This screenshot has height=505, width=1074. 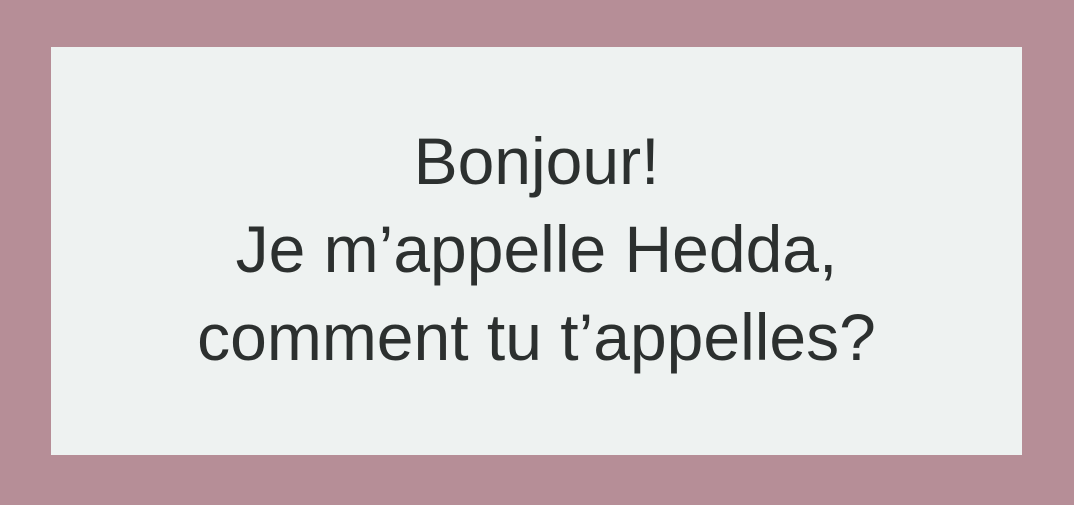 I want to click on greeting-line-2: Je m’appelle Hedda,, so click(x=536, y=249).